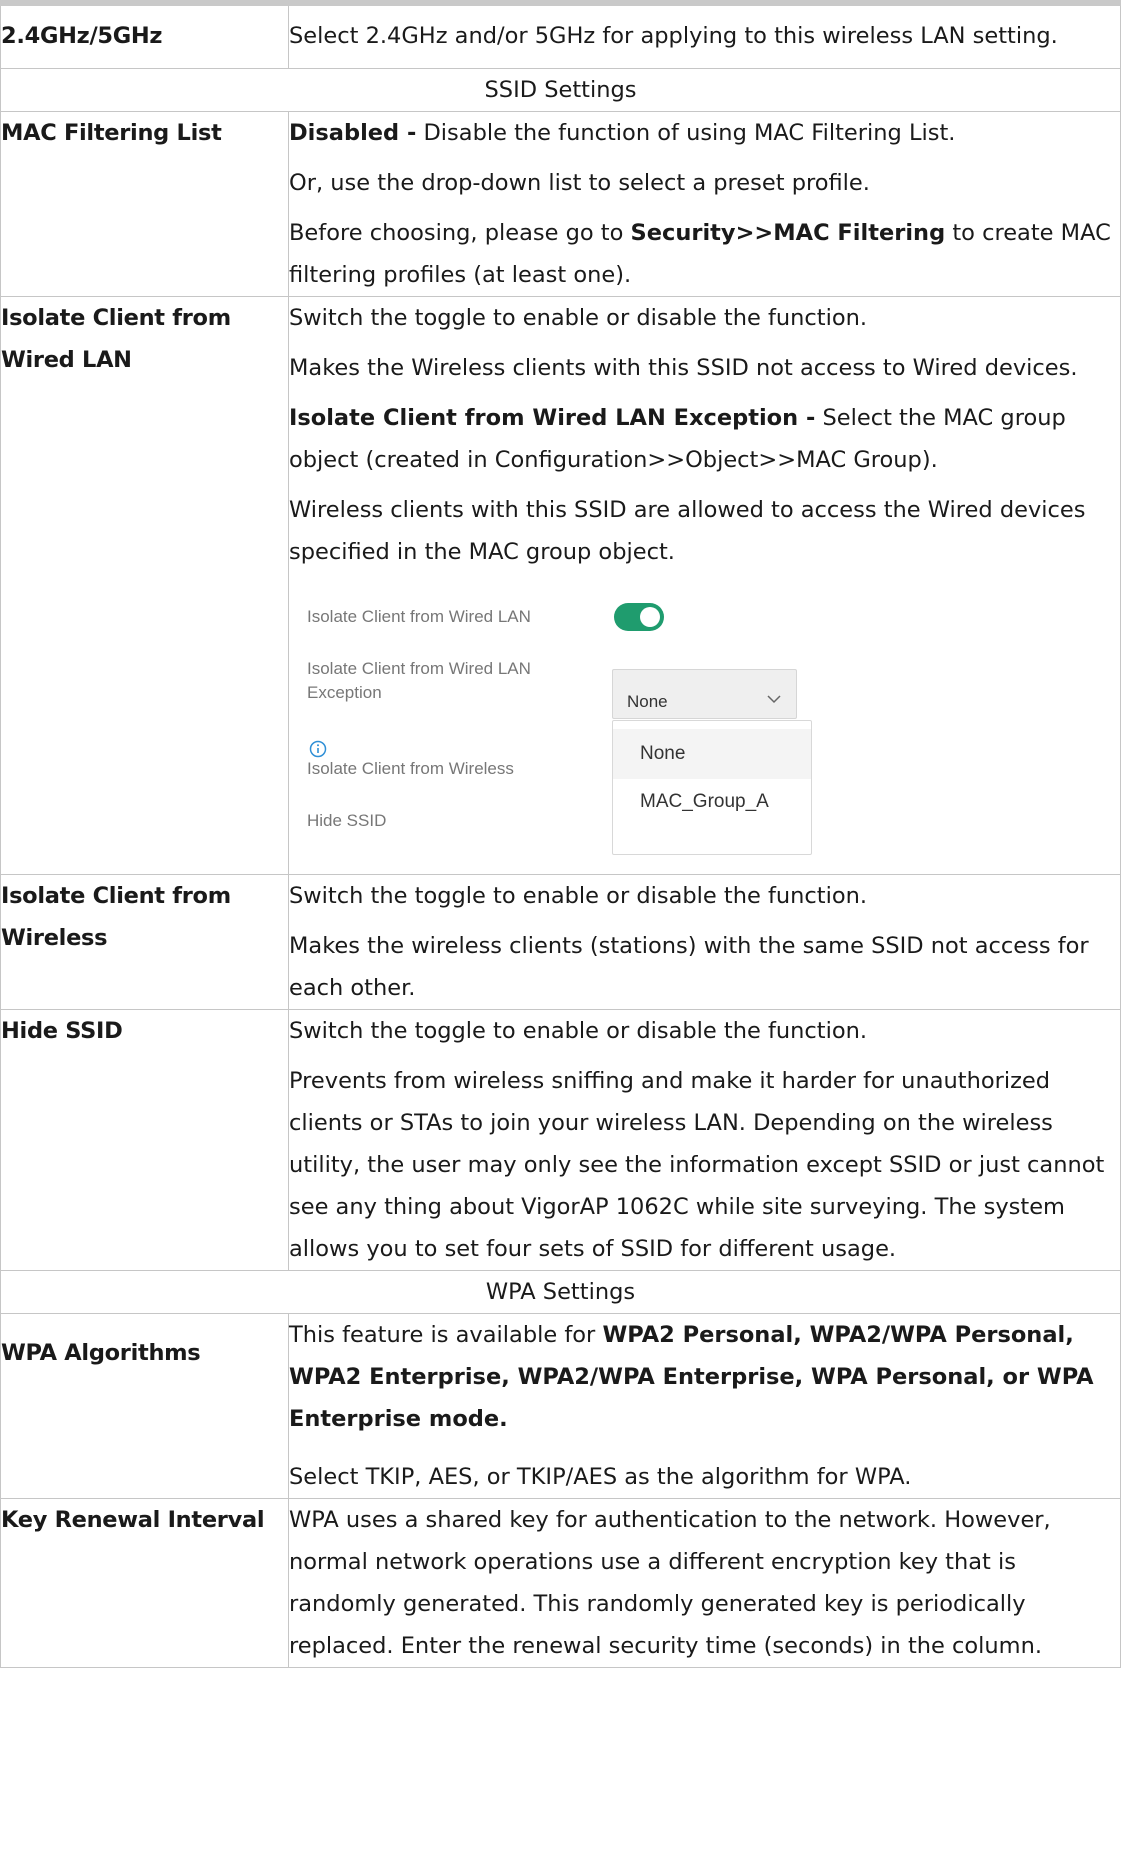 This screenshot has height=1863, width=1123. Describe the element at coordinates (712, 754) in the screenshot. I see `dropdown-option-none: None` at that location.